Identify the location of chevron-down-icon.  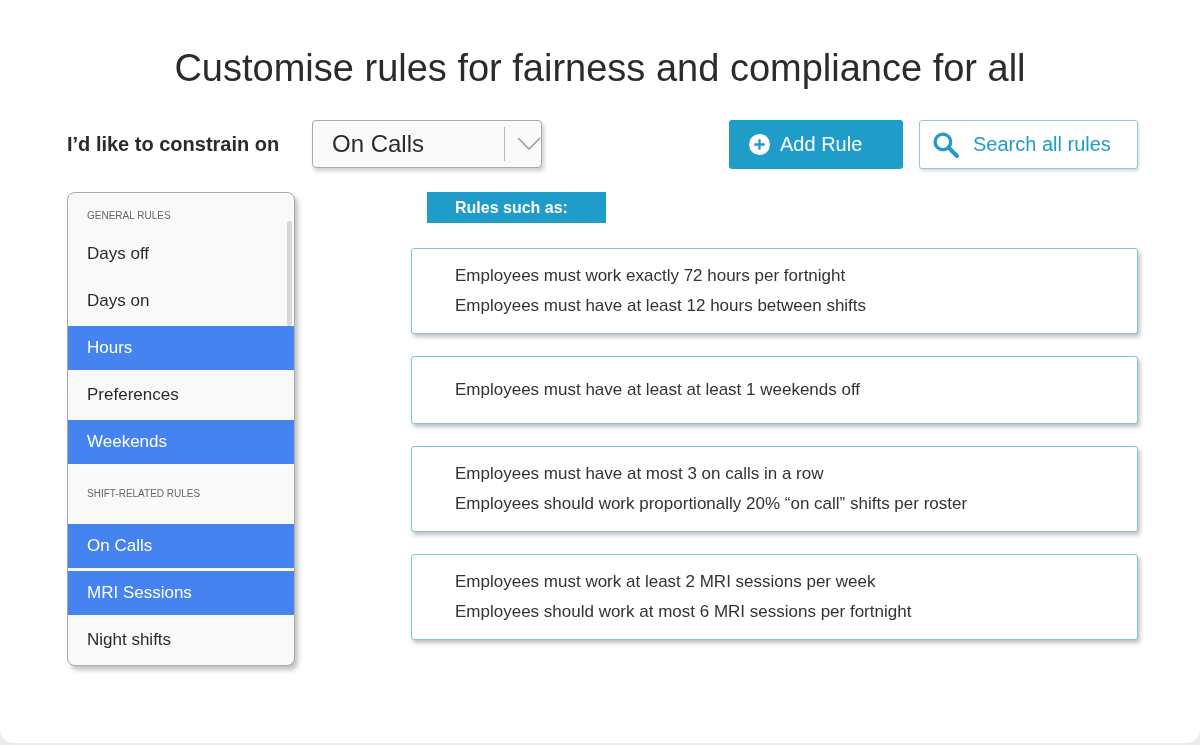
(529, 144).